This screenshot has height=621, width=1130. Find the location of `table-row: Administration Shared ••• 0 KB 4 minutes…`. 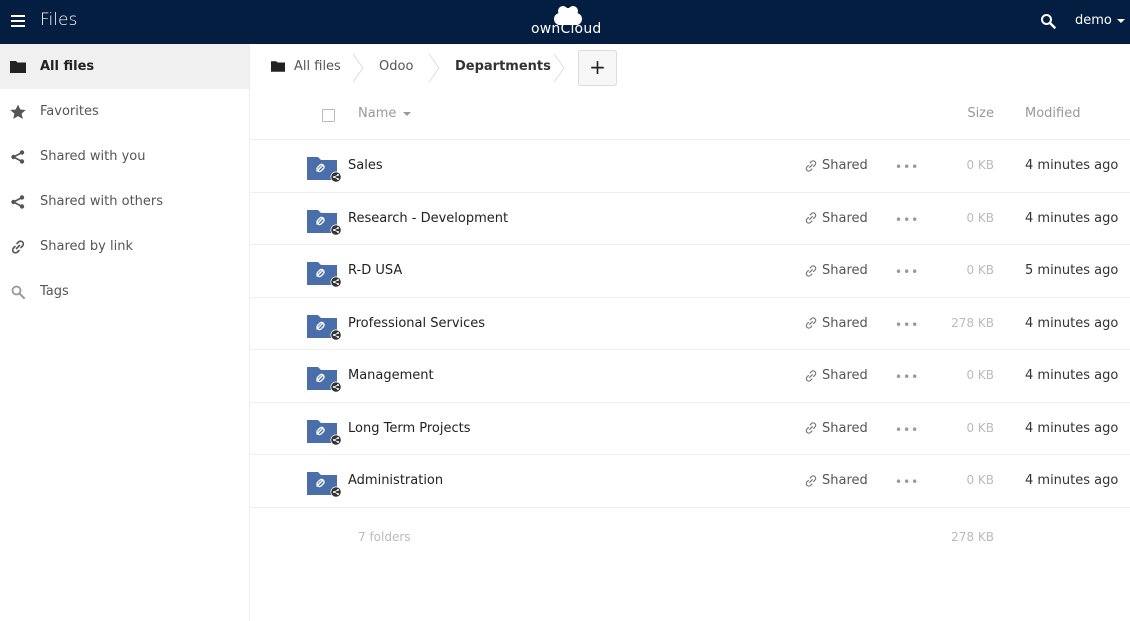

table-row: Administration Shared ••• 0 KB 4 minutes… is located at coordinates (690, 481).